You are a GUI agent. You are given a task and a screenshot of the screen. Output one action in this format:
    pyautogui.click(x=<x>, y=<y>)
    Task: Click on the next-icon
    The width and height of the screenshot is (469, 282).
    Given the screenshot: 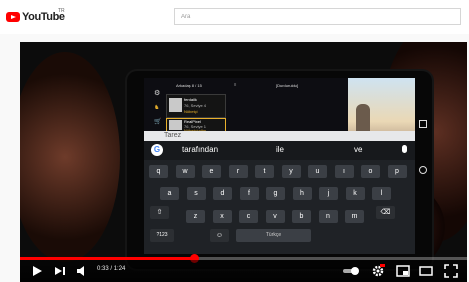 What is the action you would take?
    pyautogui.click(x=60, y=271)
    